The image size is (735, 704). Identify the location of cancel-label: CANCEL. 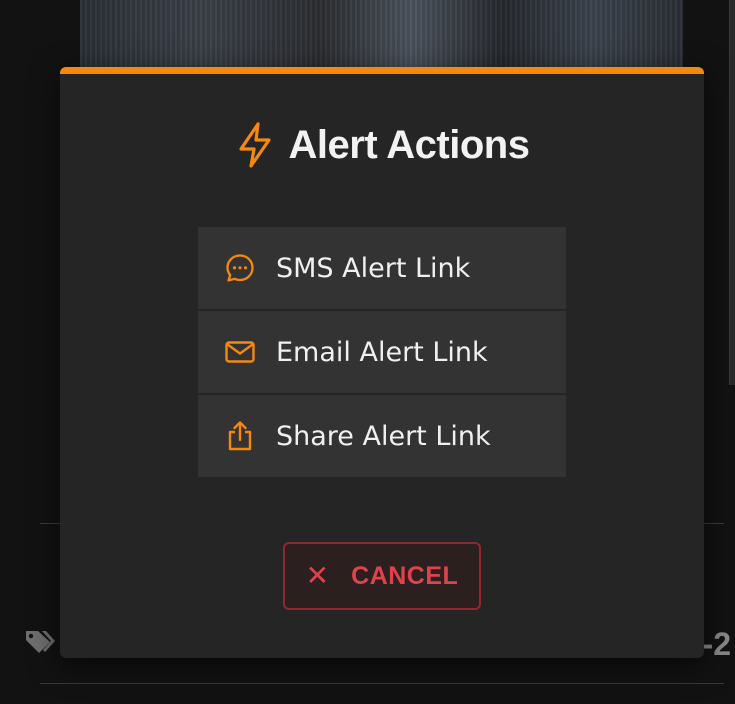
(405, 575).